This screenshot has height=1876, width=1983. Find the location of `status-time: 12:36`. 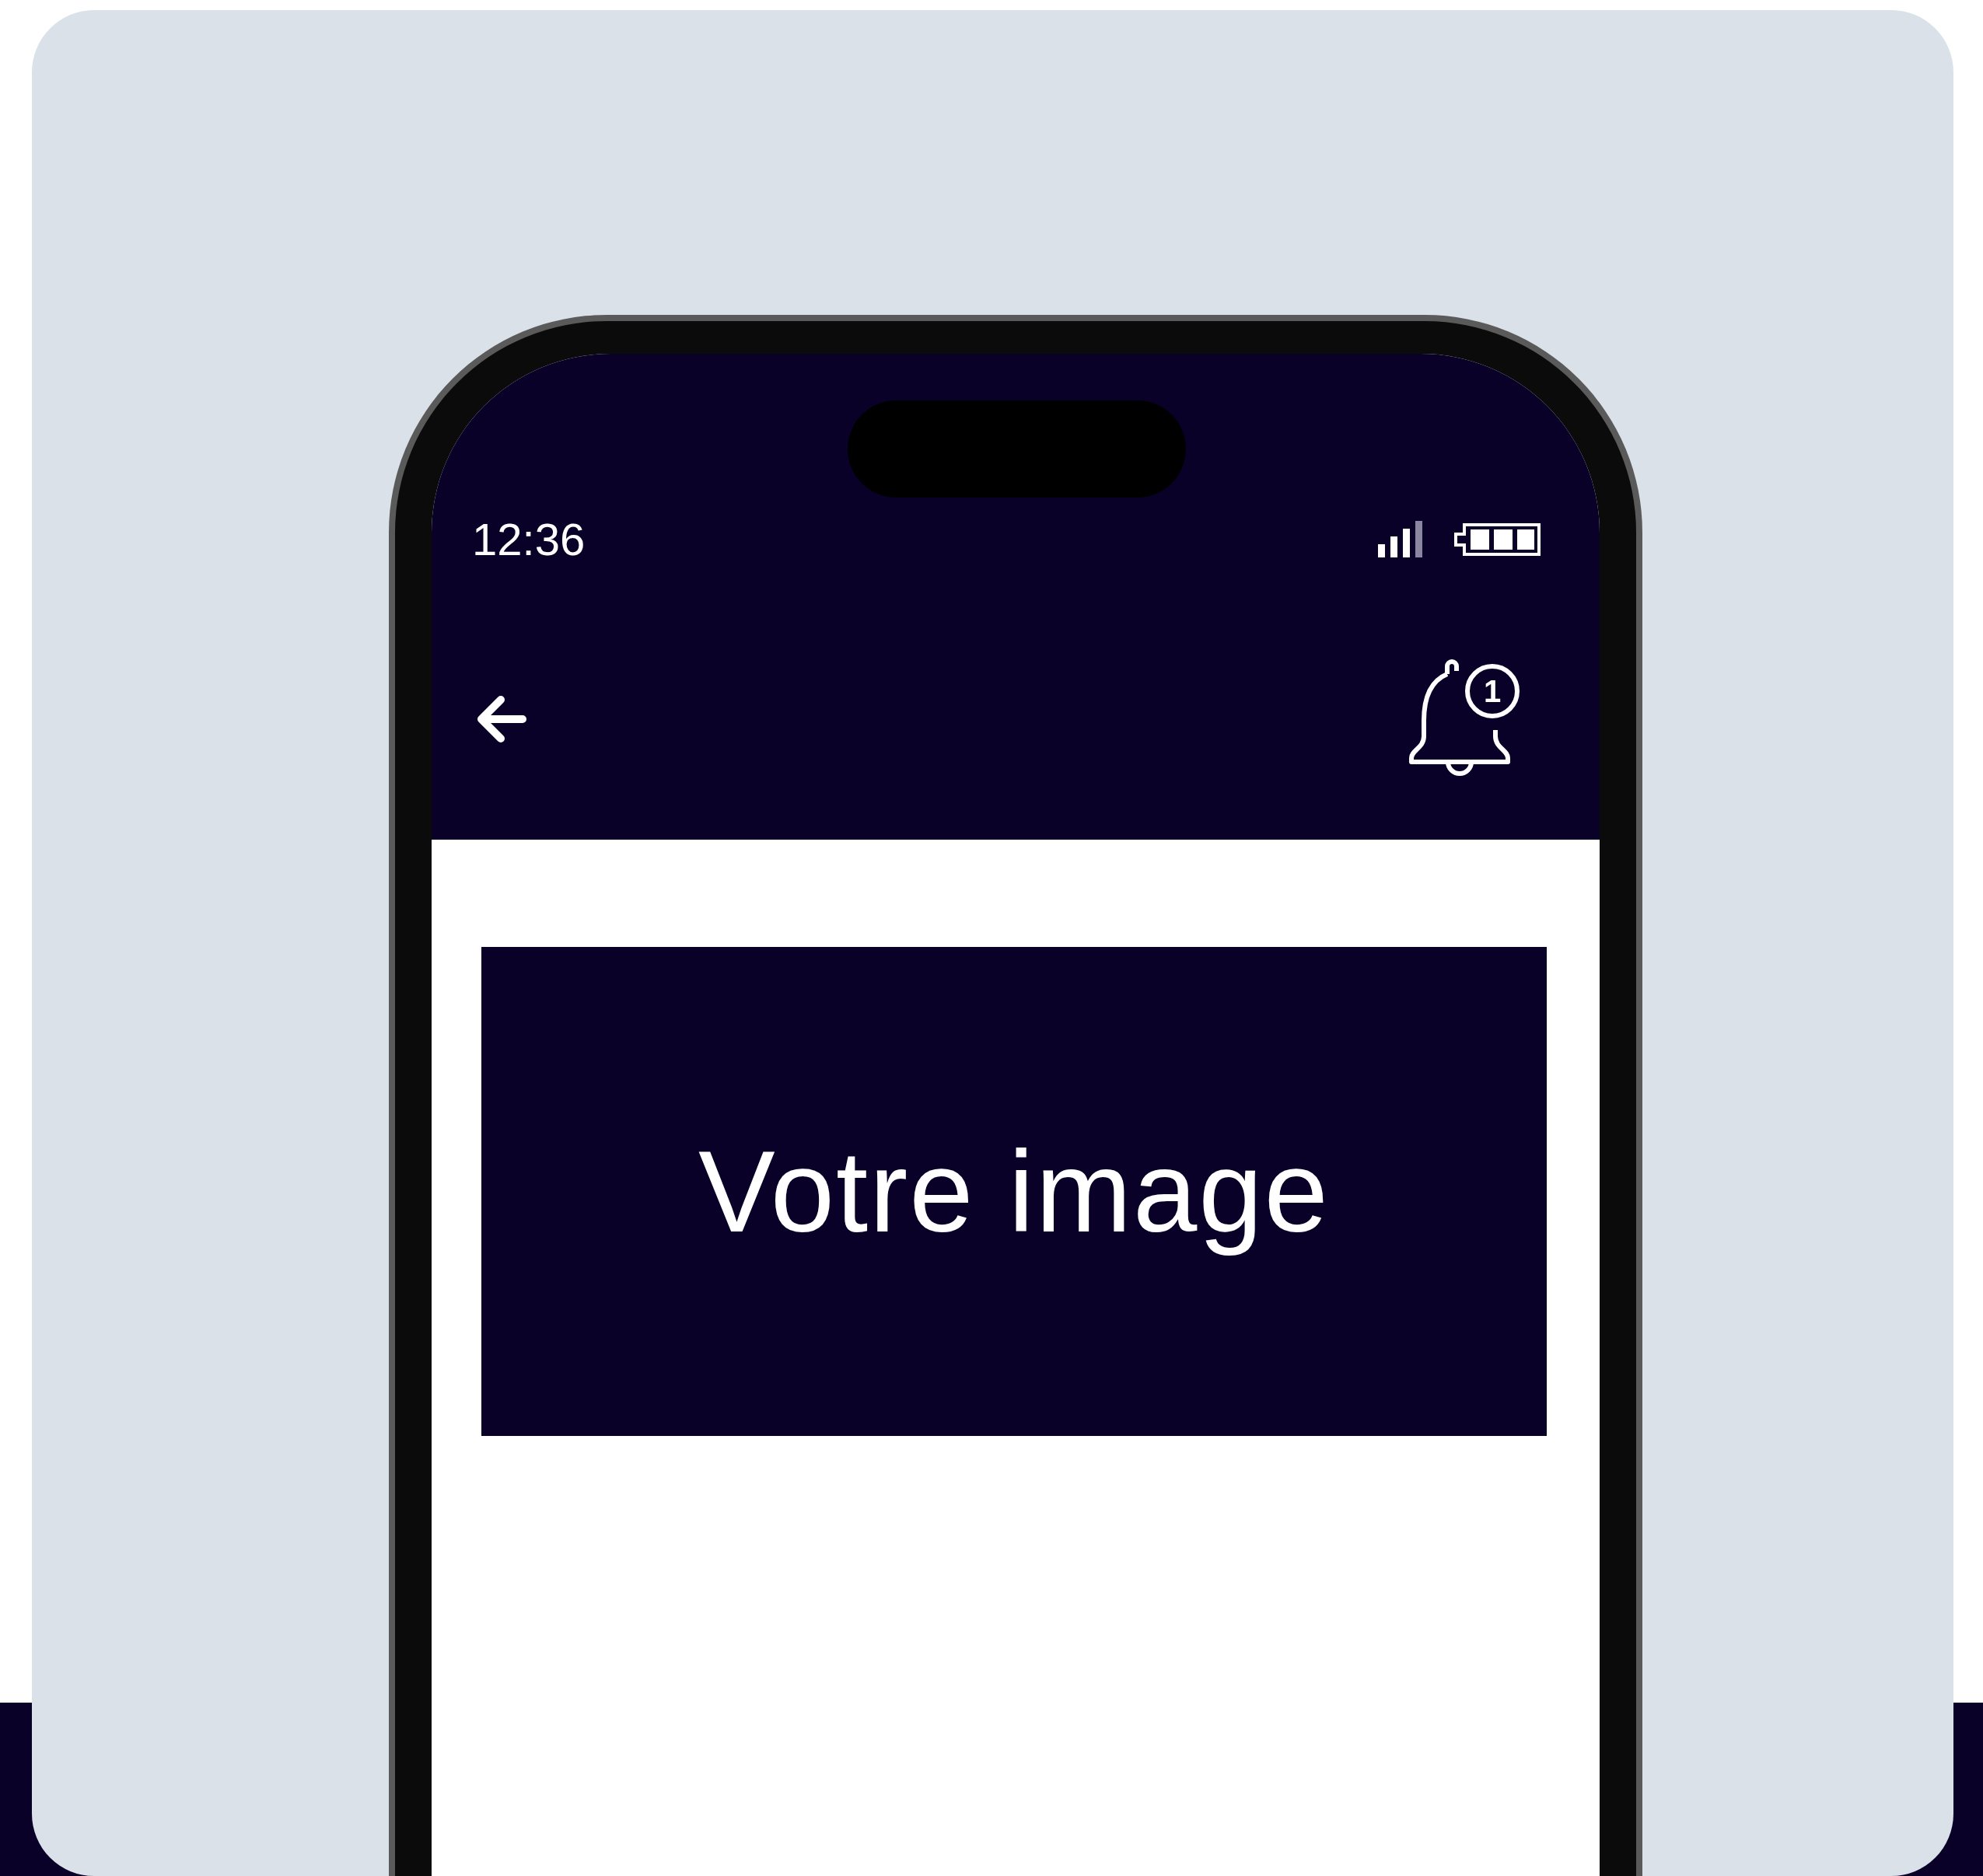

status-time: 12:36 is located at coordinates (529, 539).